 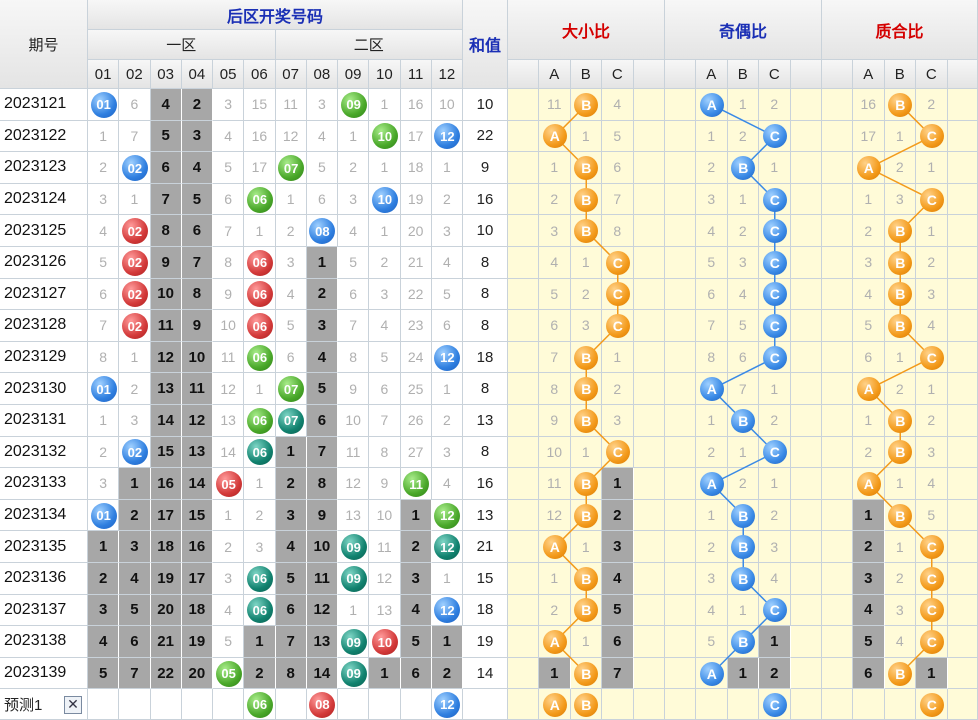 What do you see at coordinates (618, 74) in the screenshot?
I see `size-col-c: C` at bounding box center [618, 74].